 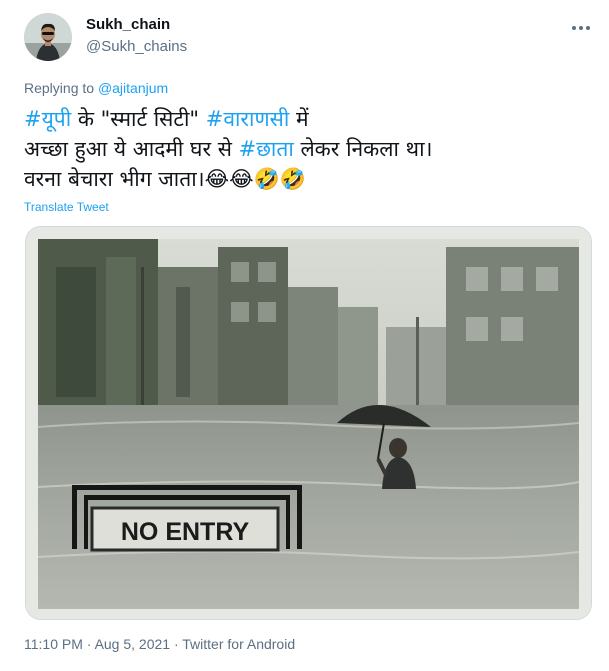 What do you see at coordinates (266, 149) in the screenshot?
I see `hashtag-link: #छाता` at bounding box center [266, 149].